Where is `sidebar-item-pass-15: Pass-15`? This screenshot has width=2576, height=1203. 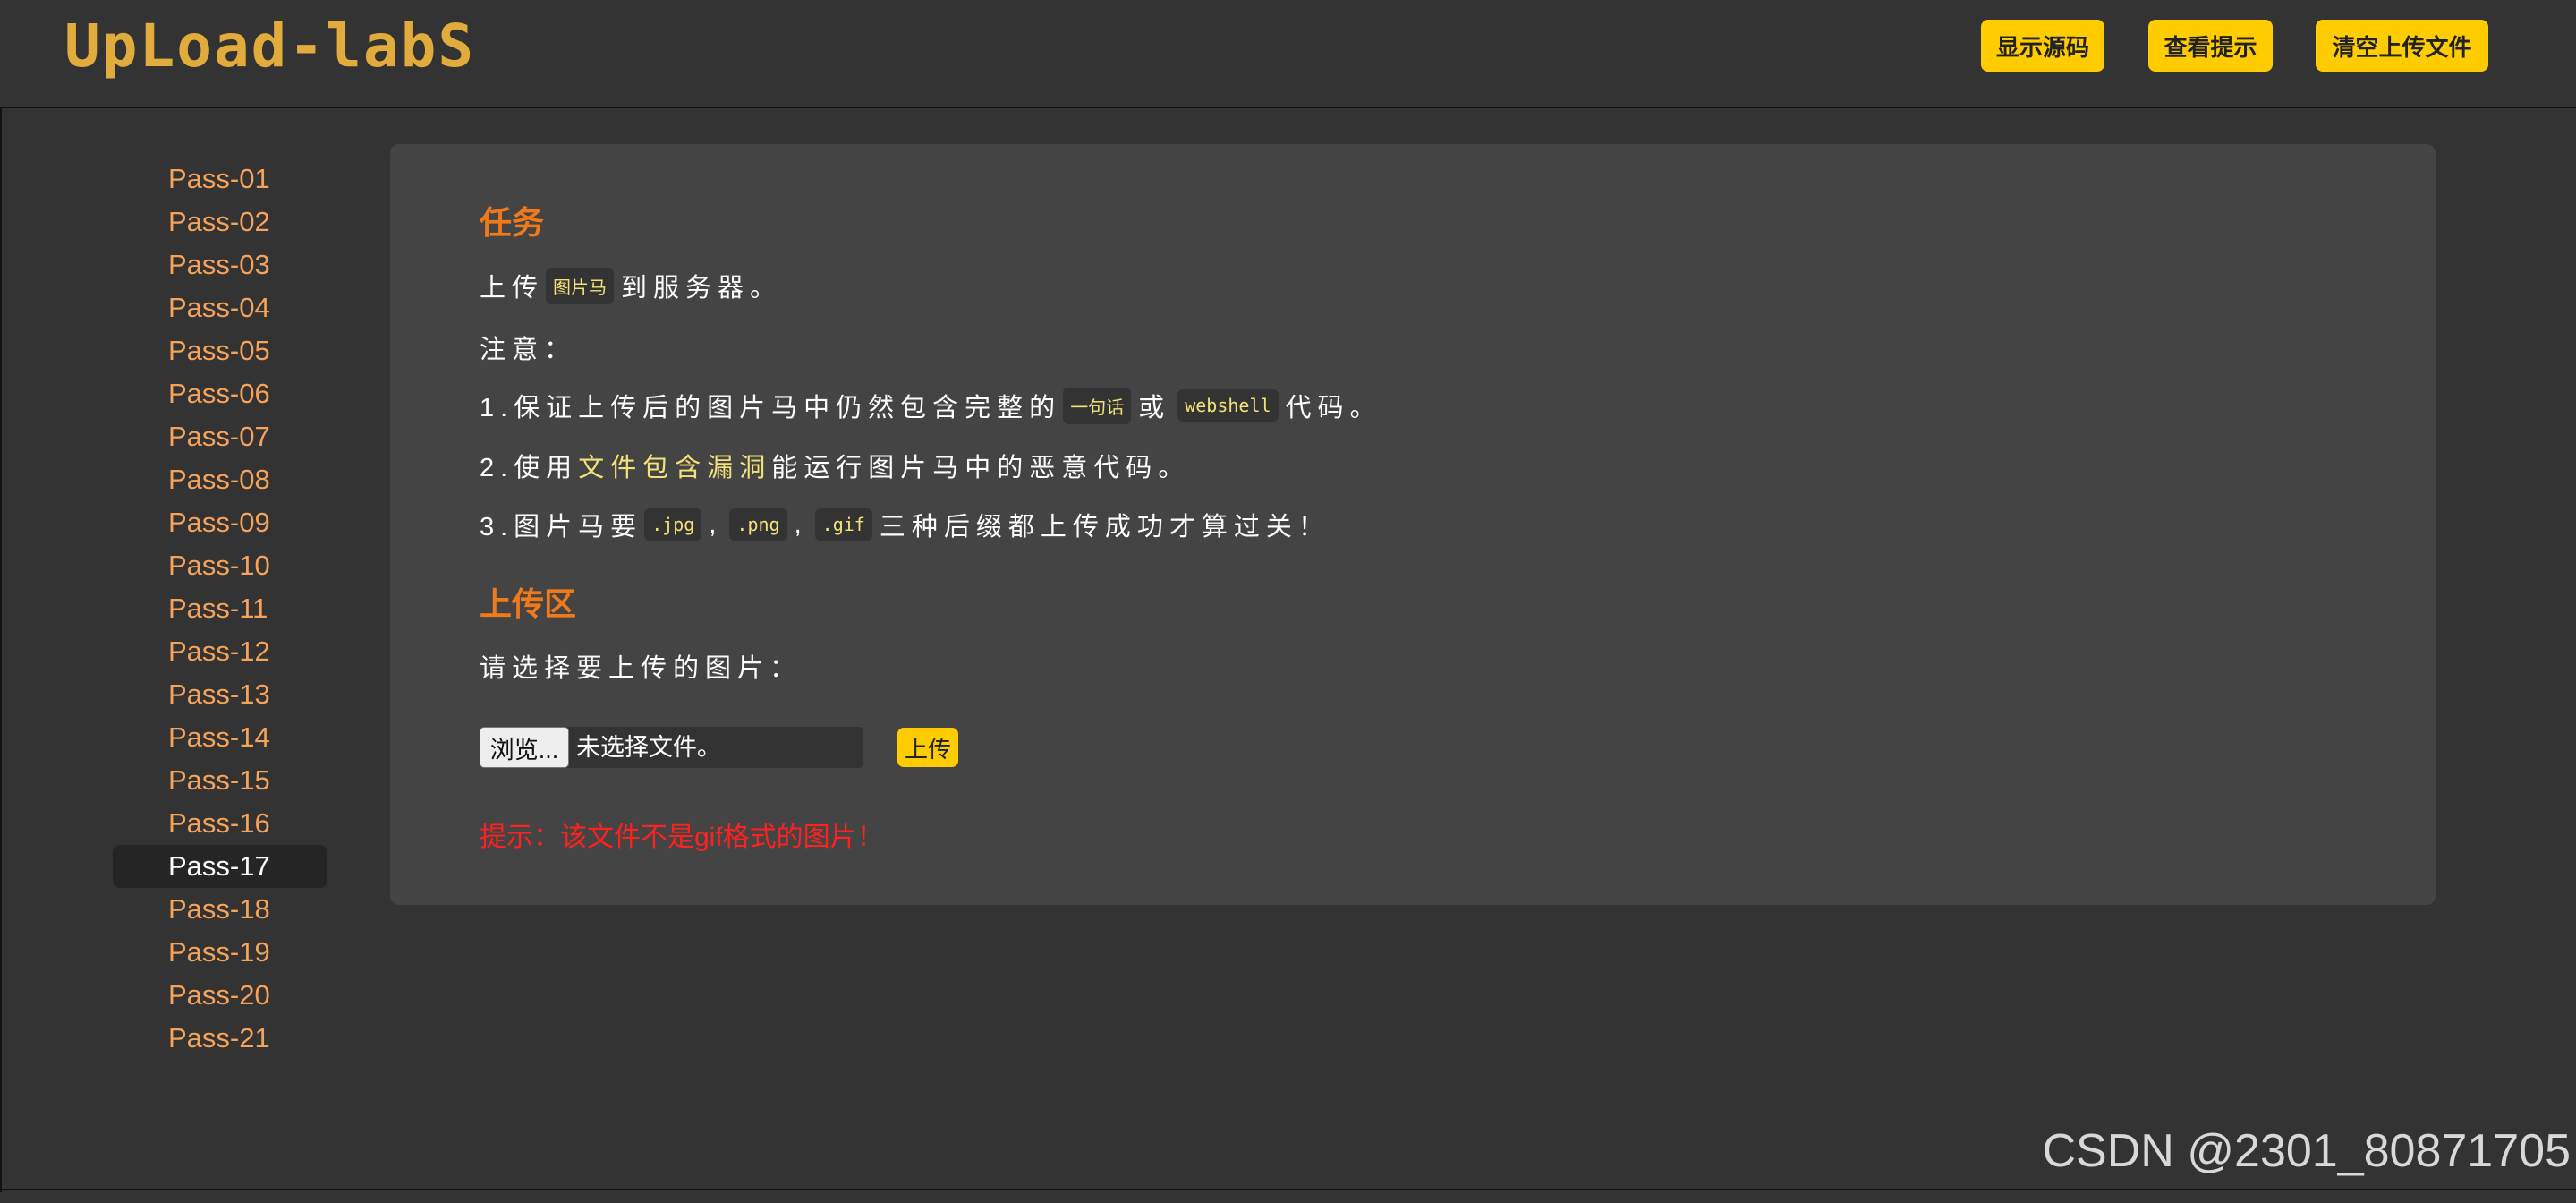
sidebar-item-pass-15: Pass-15 is located at coordinates (220, 780).